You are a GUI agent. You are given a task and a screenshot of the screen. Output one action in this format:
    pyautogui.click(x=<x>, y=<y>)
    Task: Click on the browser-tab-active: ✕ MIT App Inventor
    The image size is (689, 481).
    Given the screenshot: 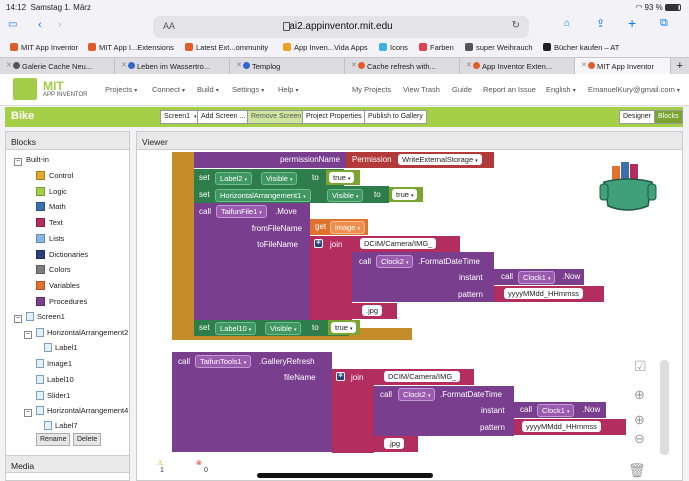 What is the action you would take?
    pyautogui.click(x=623, y=66)
    